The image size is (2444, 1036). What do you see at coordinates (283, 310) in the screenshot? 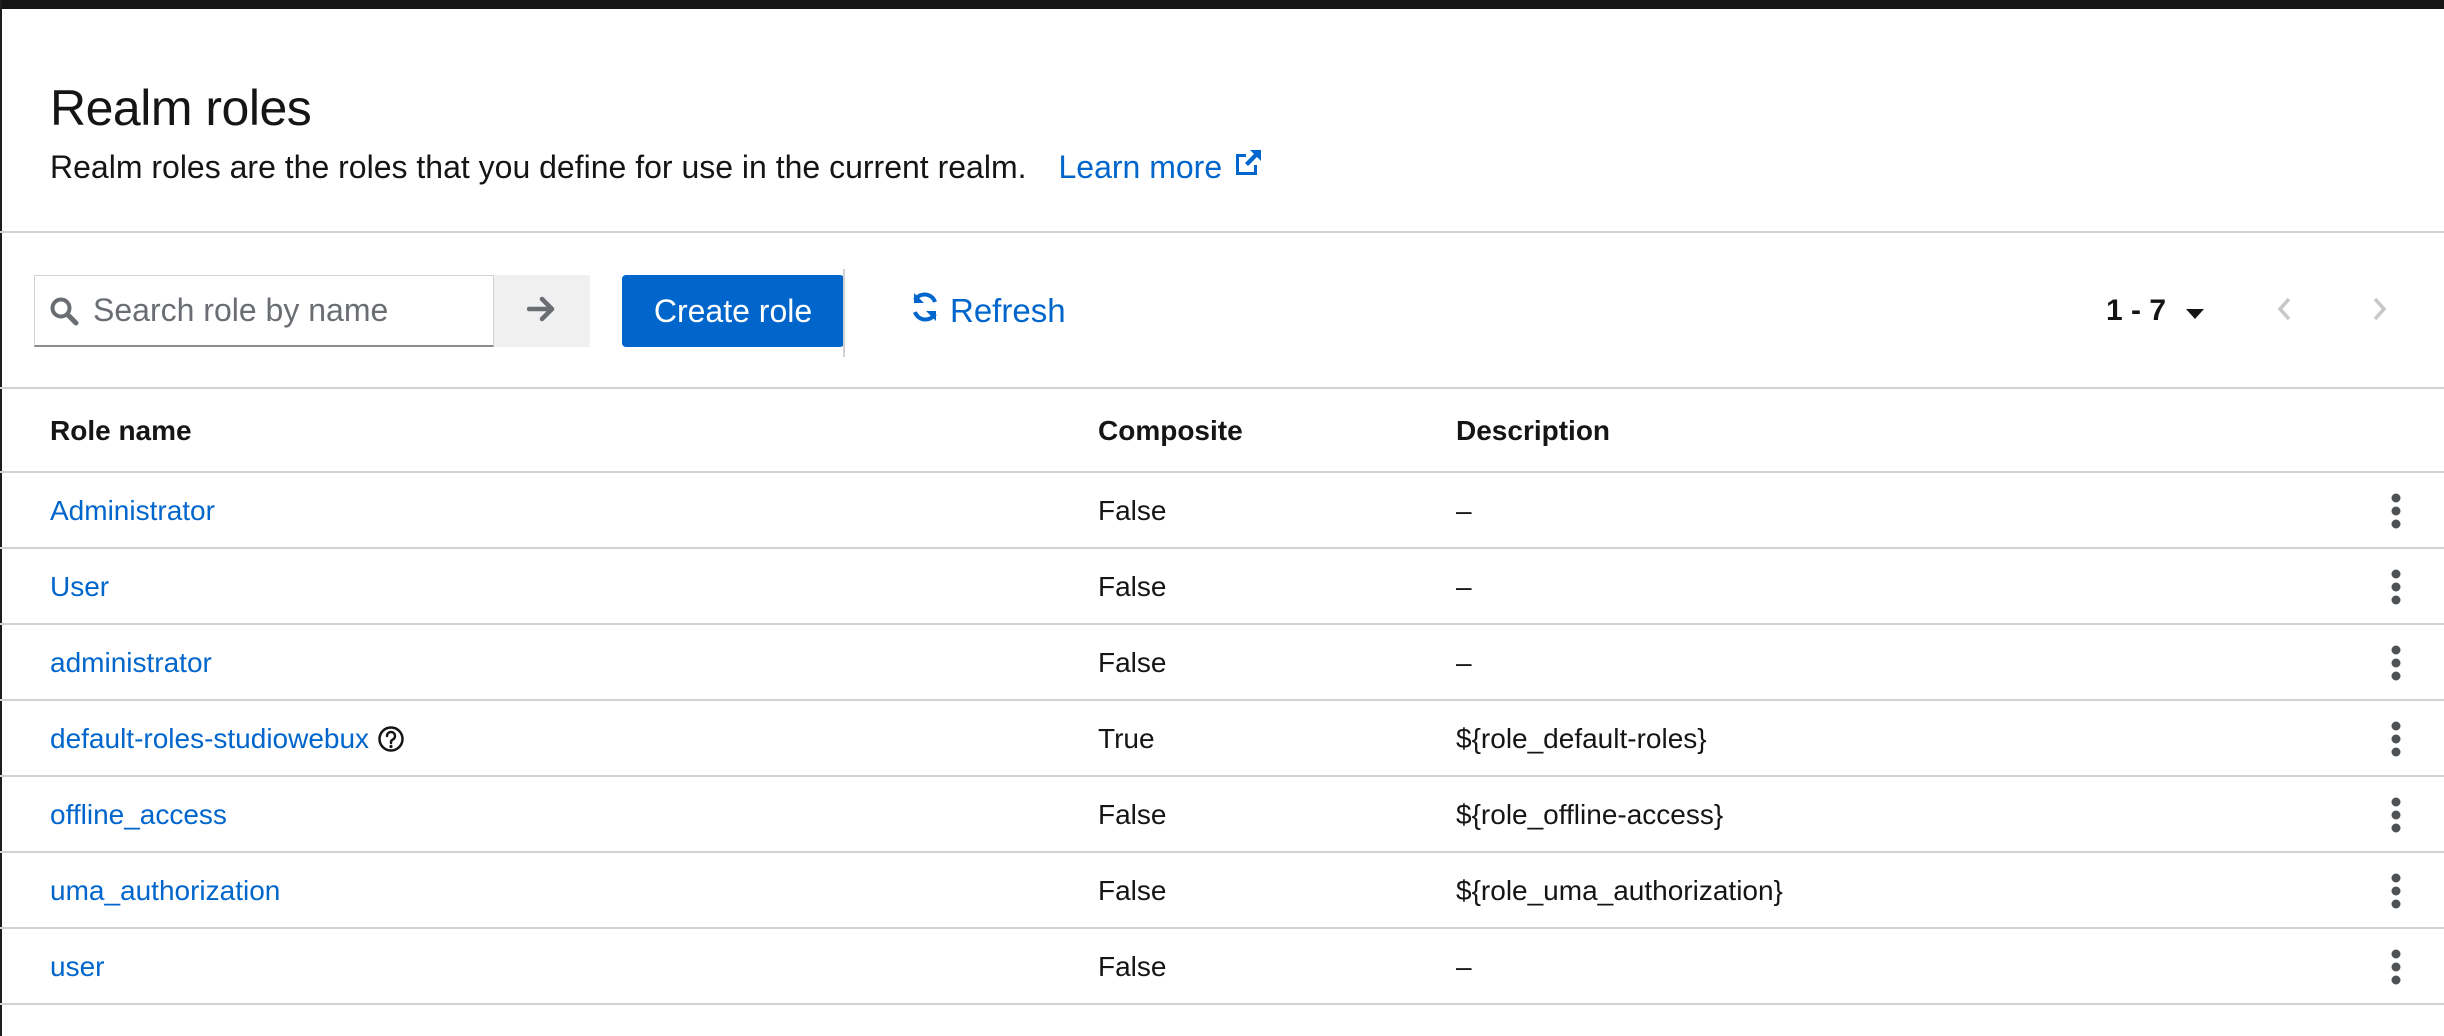
I see `search-input` at bounding box center [283, 310].